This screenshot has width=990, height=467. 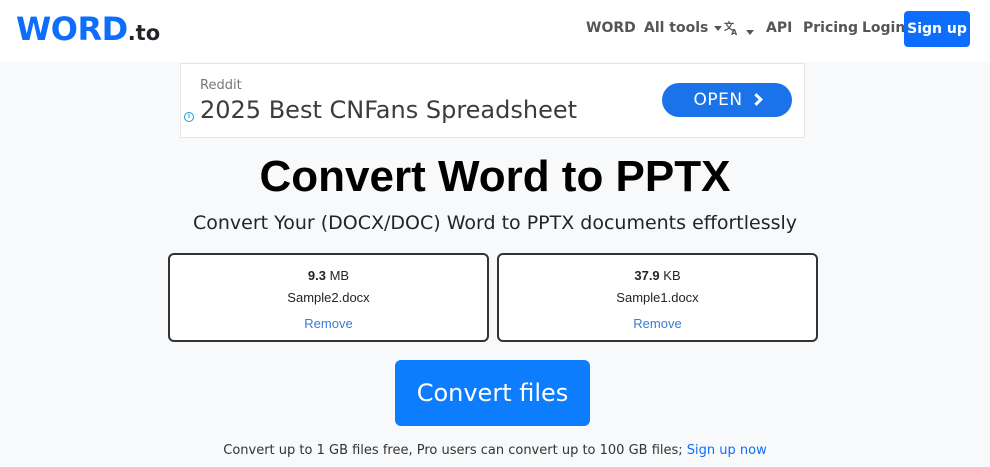 I want to click on chevron-right-icon, so click(x=756, y=99).